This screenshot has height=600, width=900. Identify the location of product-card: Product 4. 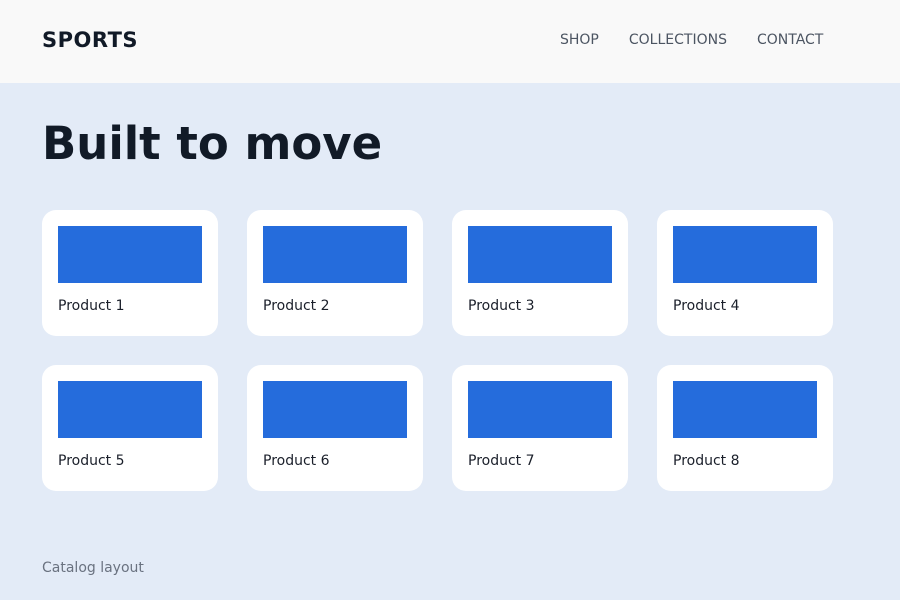
(745, 273).